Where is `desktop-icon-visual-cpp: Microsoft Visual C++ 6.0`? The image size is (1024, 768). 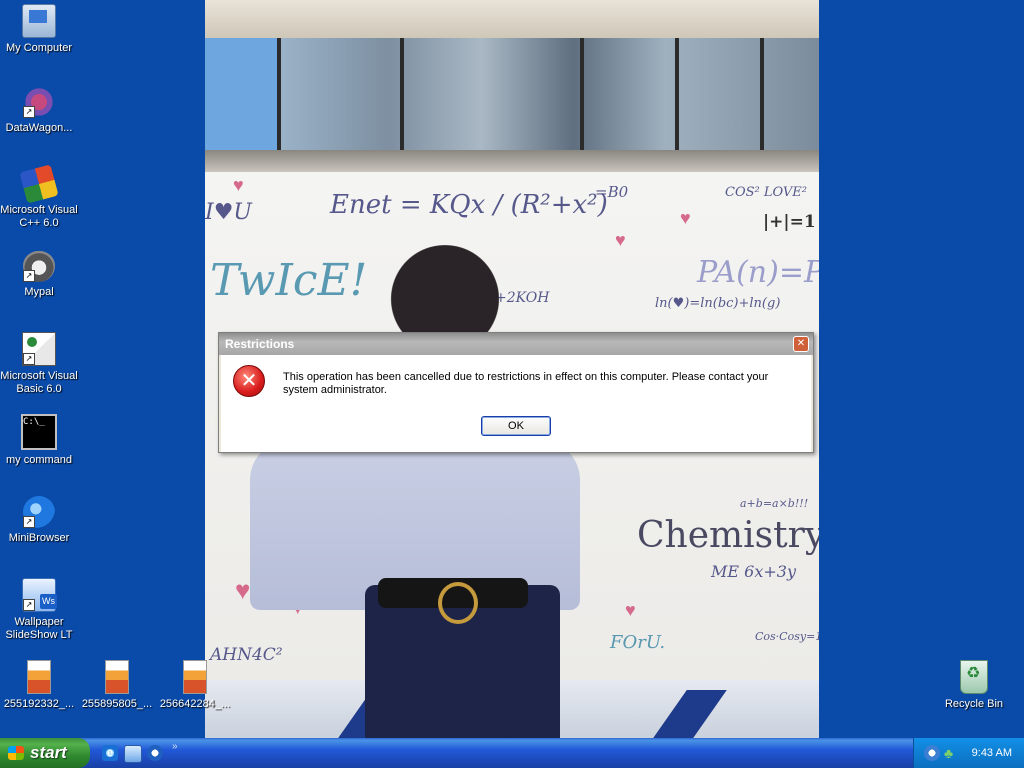 desktop-icon-visual-cpp: Microsoft Visual C++ 6.0 is located at coordinates (39, 197).